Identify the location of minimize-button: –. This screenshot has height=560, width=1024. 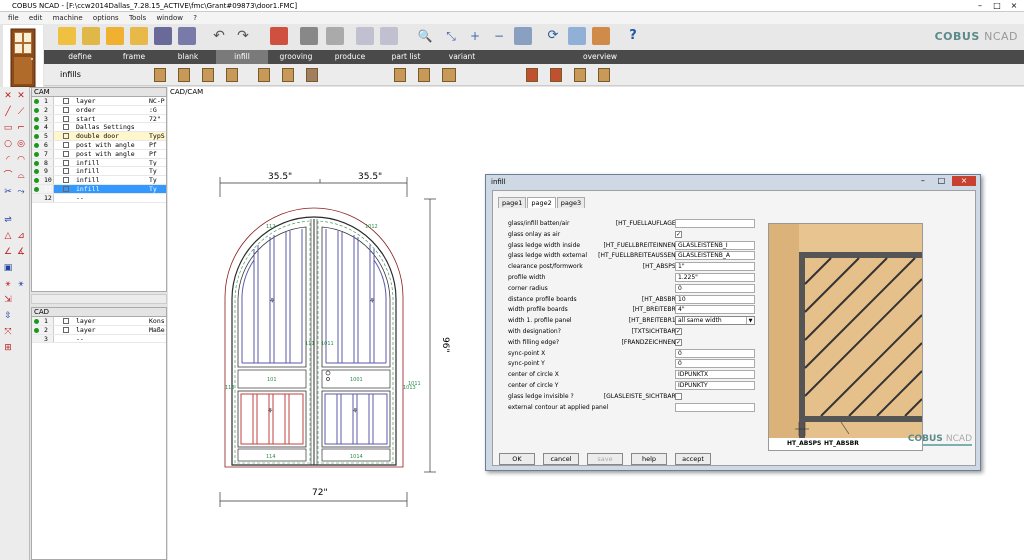
(980, 5).